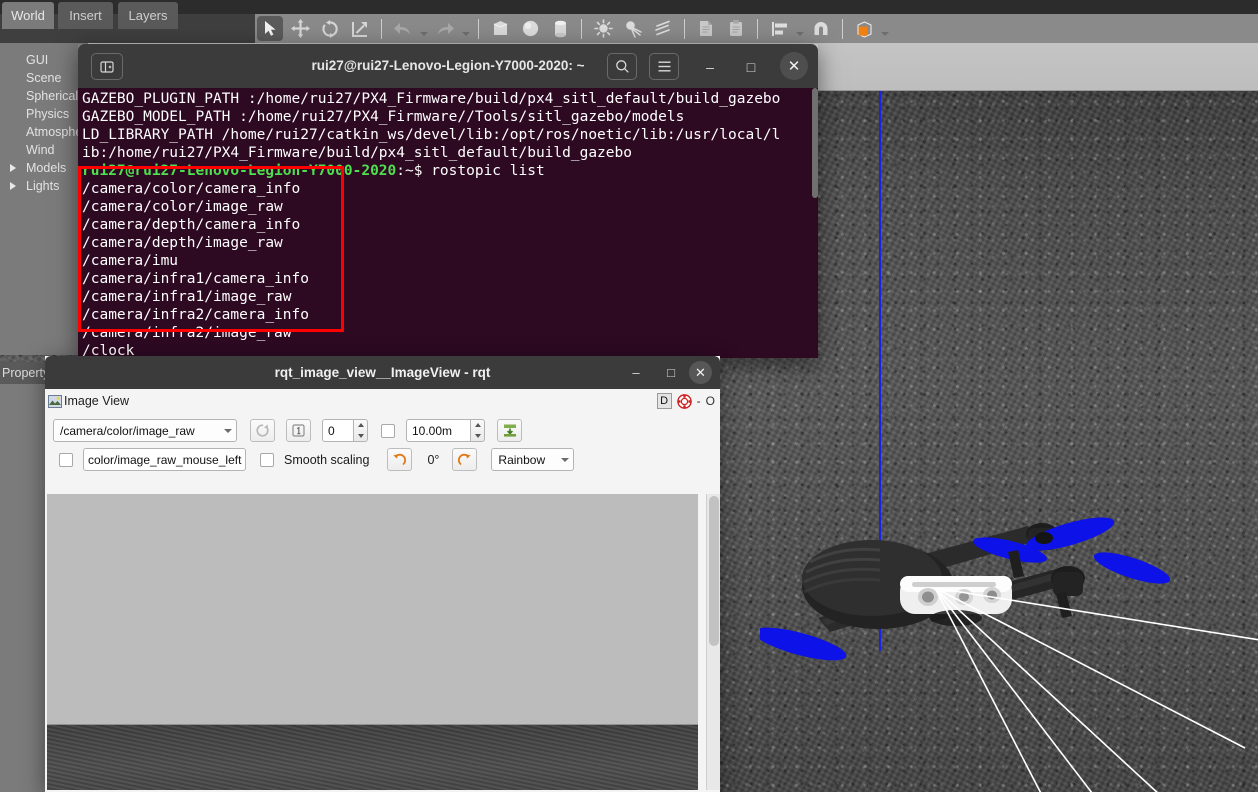 The height and width of the screenshot is (792, 1258). What do you see at coordinates (148, 15) in the screenshot?
I see `tab-layers: Layers` at bounding box center [148, 15].